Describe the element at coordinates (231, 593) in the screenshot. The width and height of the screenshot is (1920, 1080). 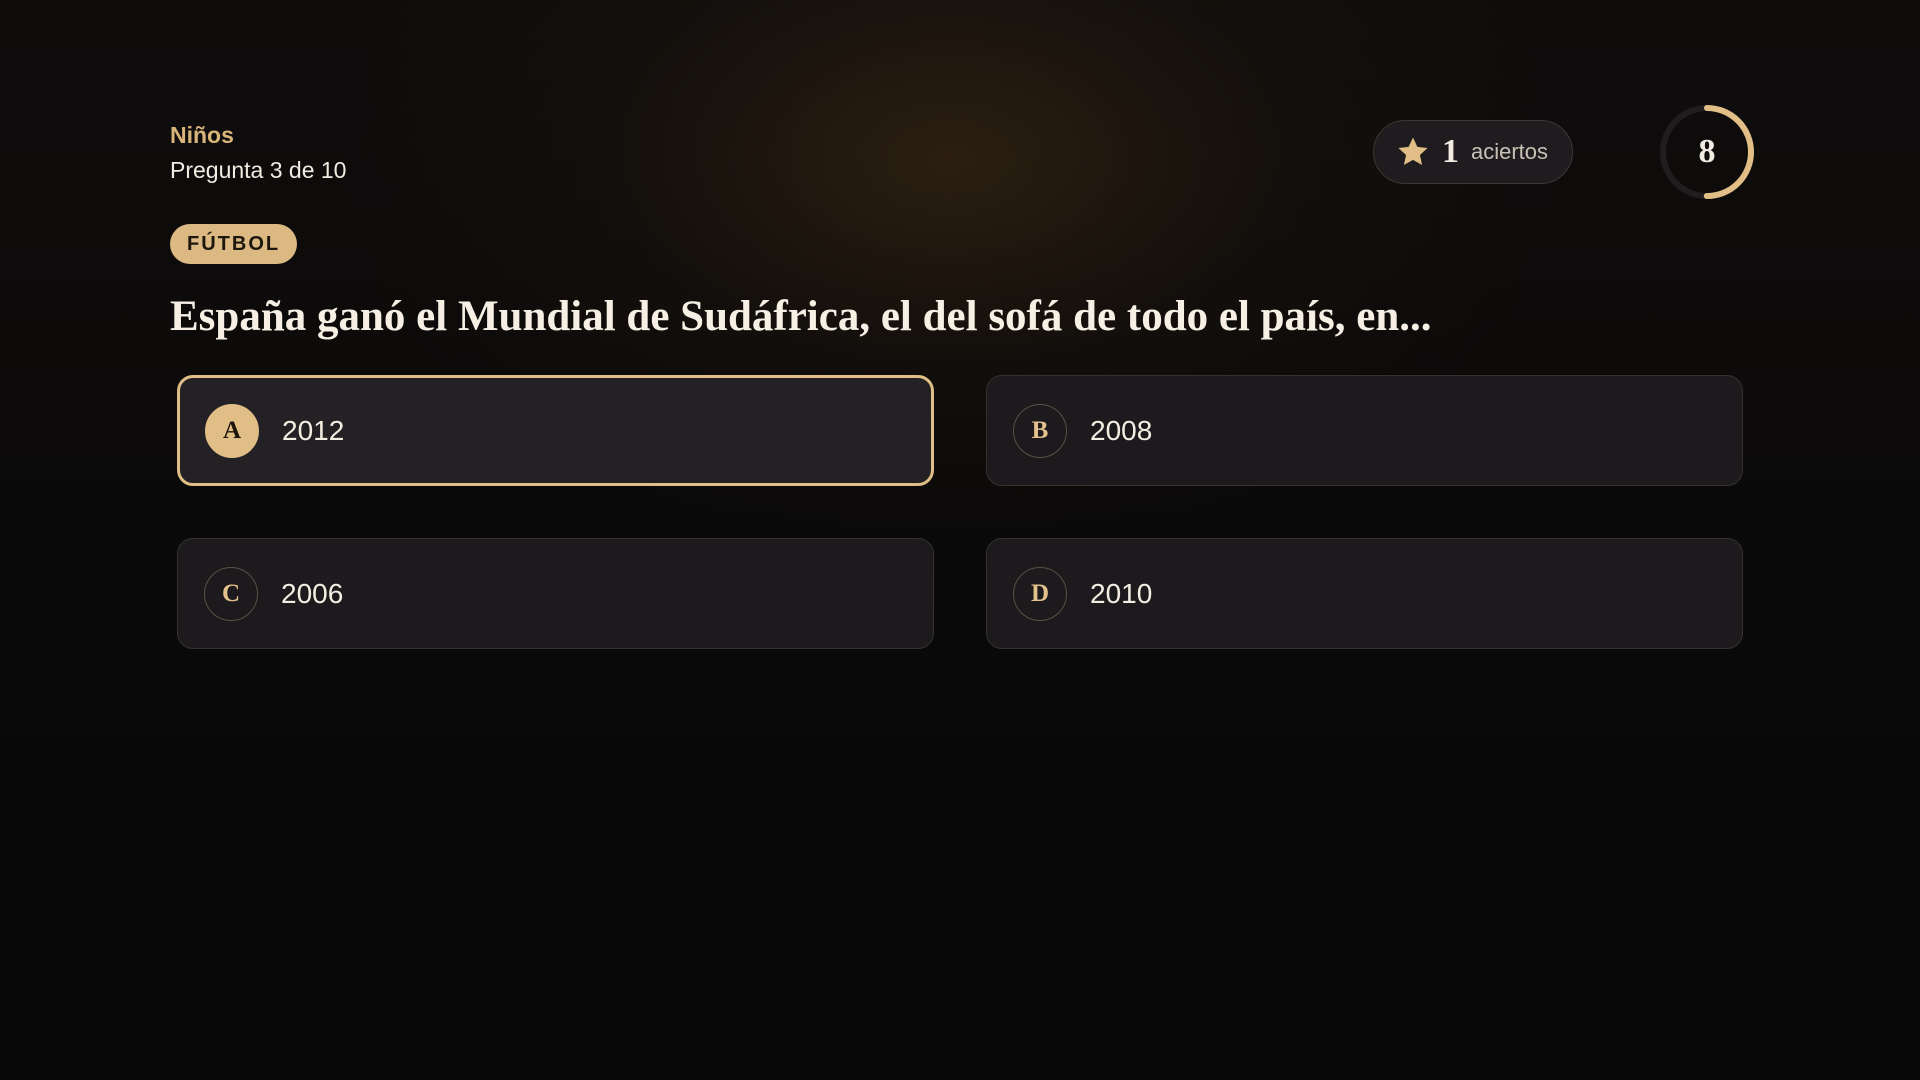
I see `answer-letter: C` at that location.